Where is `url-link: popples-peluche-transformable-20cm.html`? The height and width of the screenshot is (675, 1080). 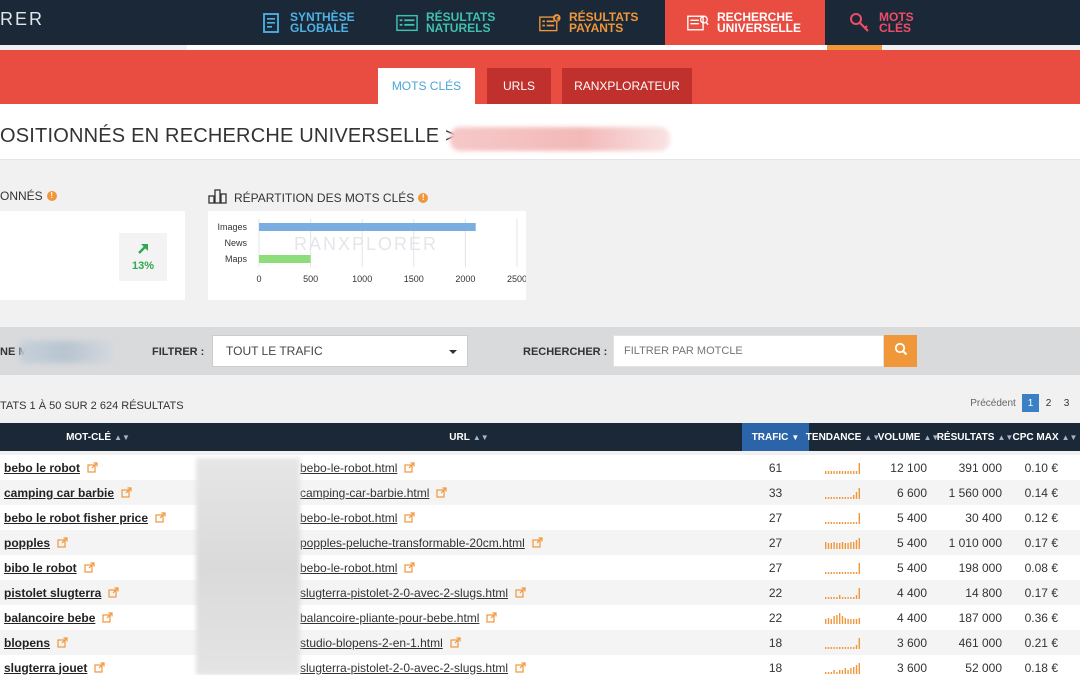
url-link: popples-peluche-transformable-20cm.html is located at coordinates (412, 543).